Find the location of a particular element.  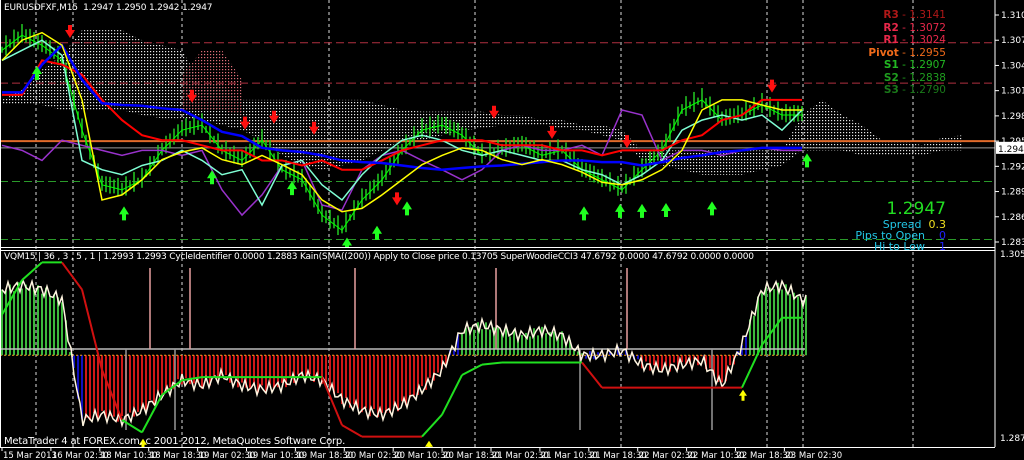

pivot-label-s1: S1 - 1.2907 is located at coordinates (915, 65).